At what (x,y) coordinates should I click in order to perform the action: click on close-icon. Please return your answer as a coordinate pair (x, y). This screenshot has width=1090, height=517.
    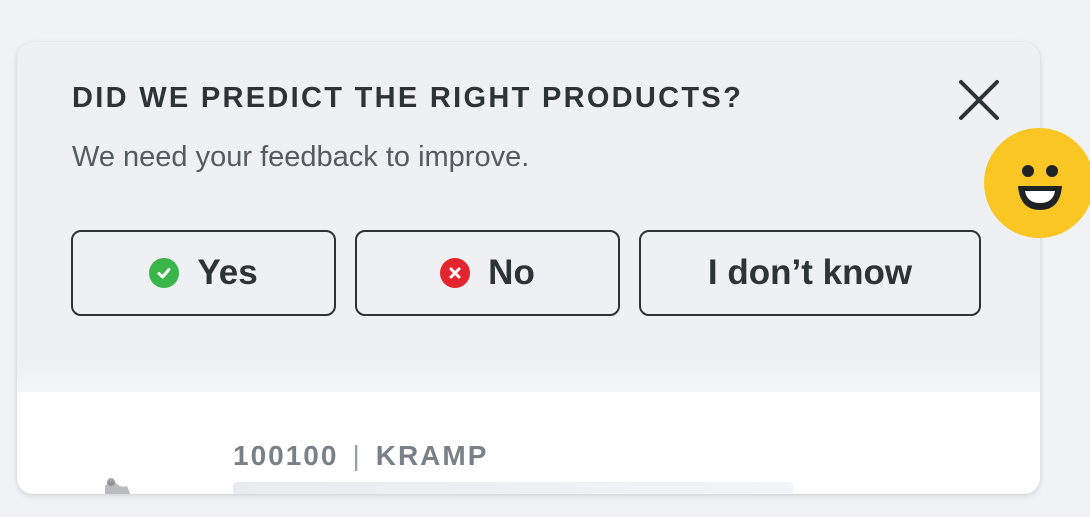
    Looking at the image, I should click on (979, 100).